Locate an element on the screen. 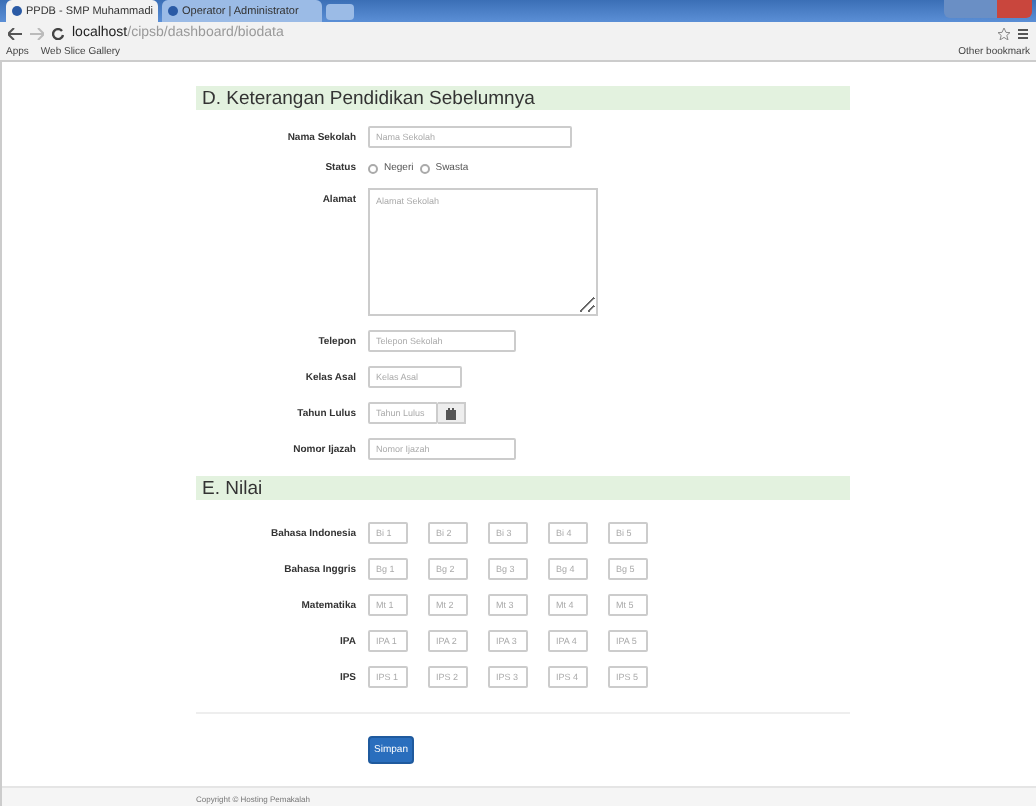 This screenshot has width=1036, height=806. forward-arrow-icon is located at coordinates (37, 33).